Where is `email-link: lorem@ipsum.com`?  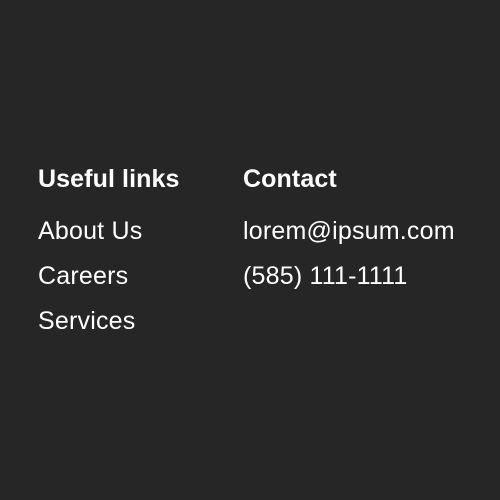
email-link: lorem@ipsum.com is located at coordinates (349, 231).